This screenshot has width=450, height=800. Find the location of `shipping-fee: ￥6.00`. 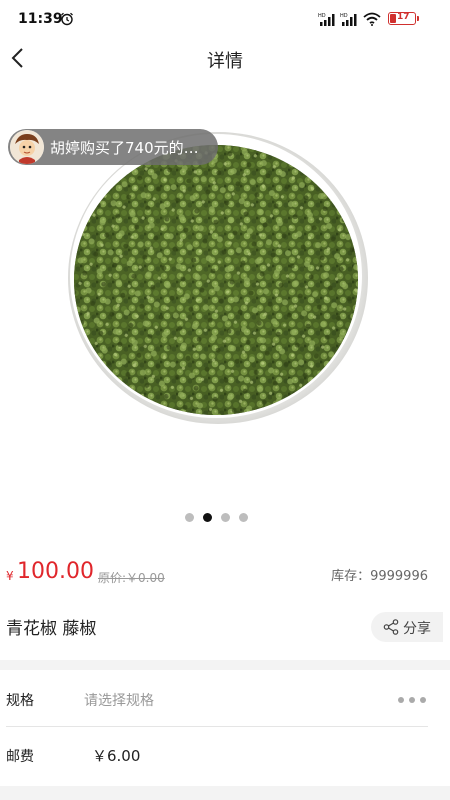

shipping-fee: ￥6.00 is located at coordinates (116, 756).